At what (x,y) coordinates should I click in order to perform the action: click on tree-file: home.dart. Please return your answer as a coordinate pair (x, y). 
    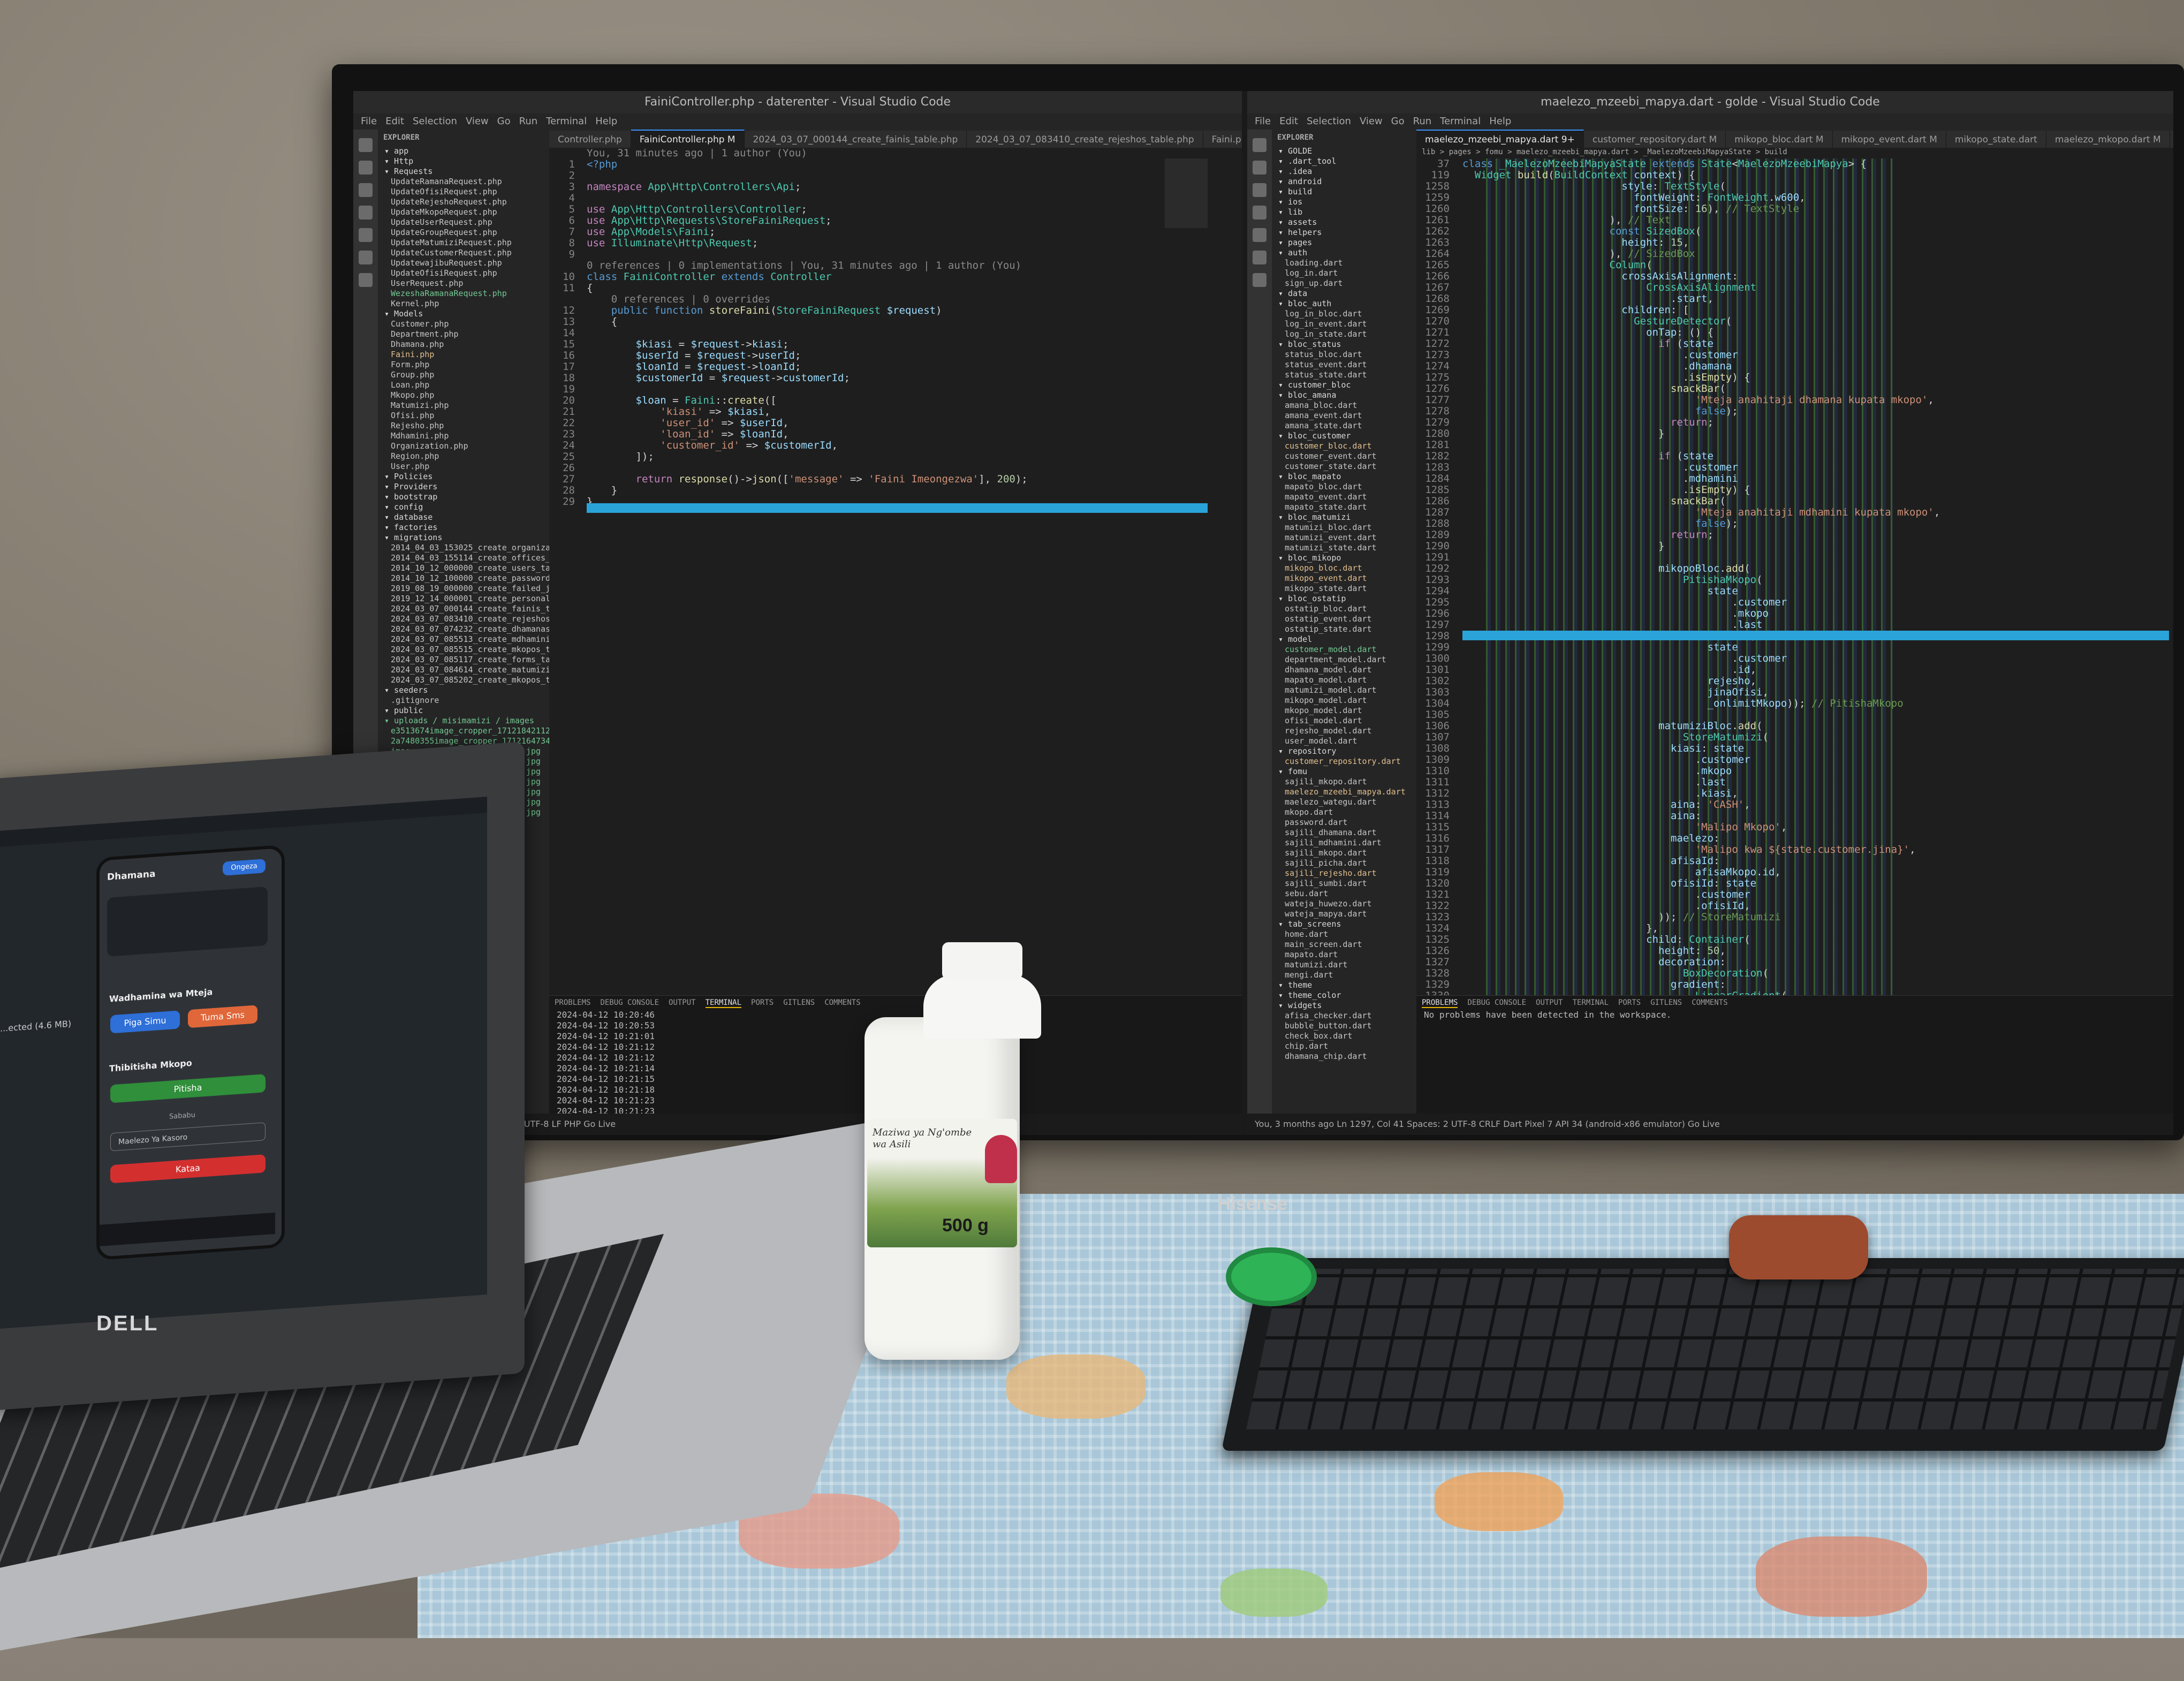
    Looking at the image, I should click on (1344, 934).